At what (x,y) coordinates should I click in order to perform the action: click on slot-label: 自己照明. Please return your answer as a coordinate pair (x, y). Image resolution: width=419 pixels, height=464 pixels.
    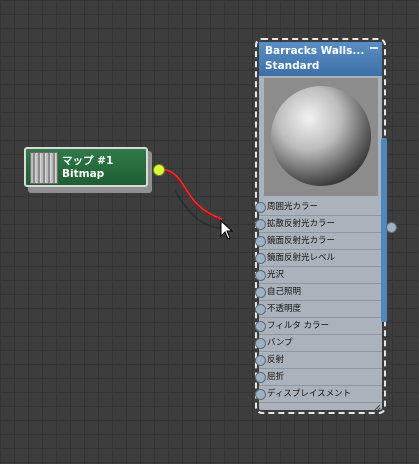
    Looking at the image, I should click on (284, 292).